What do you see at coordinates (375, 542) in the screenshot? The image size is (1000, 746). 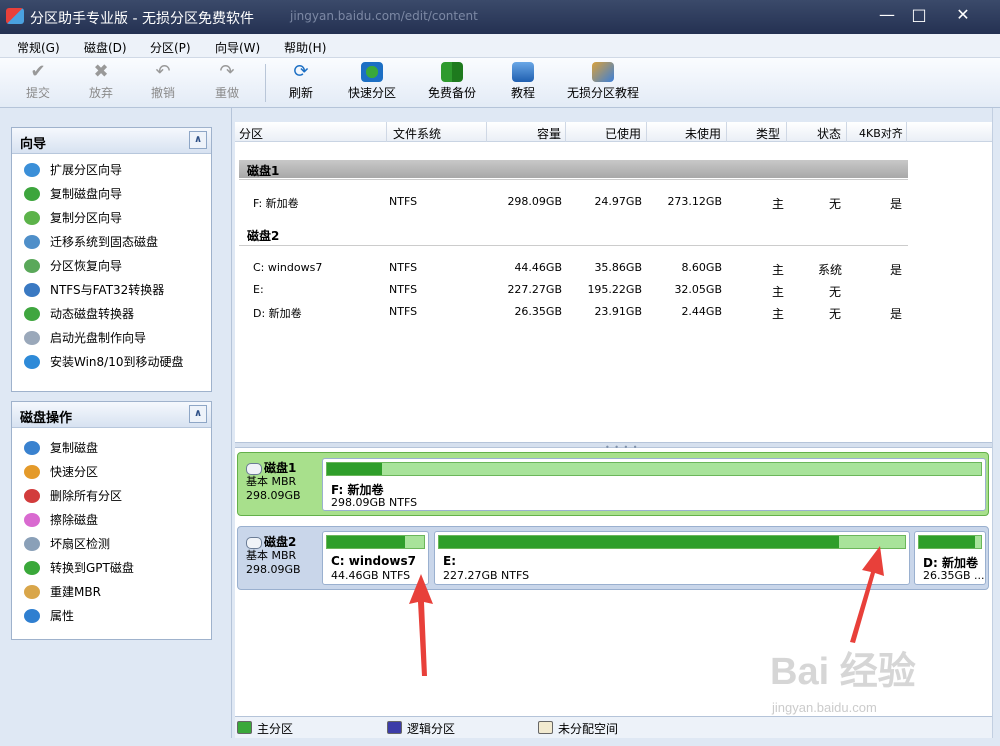 I see `usage-bar` at bounding box center [375, 542].